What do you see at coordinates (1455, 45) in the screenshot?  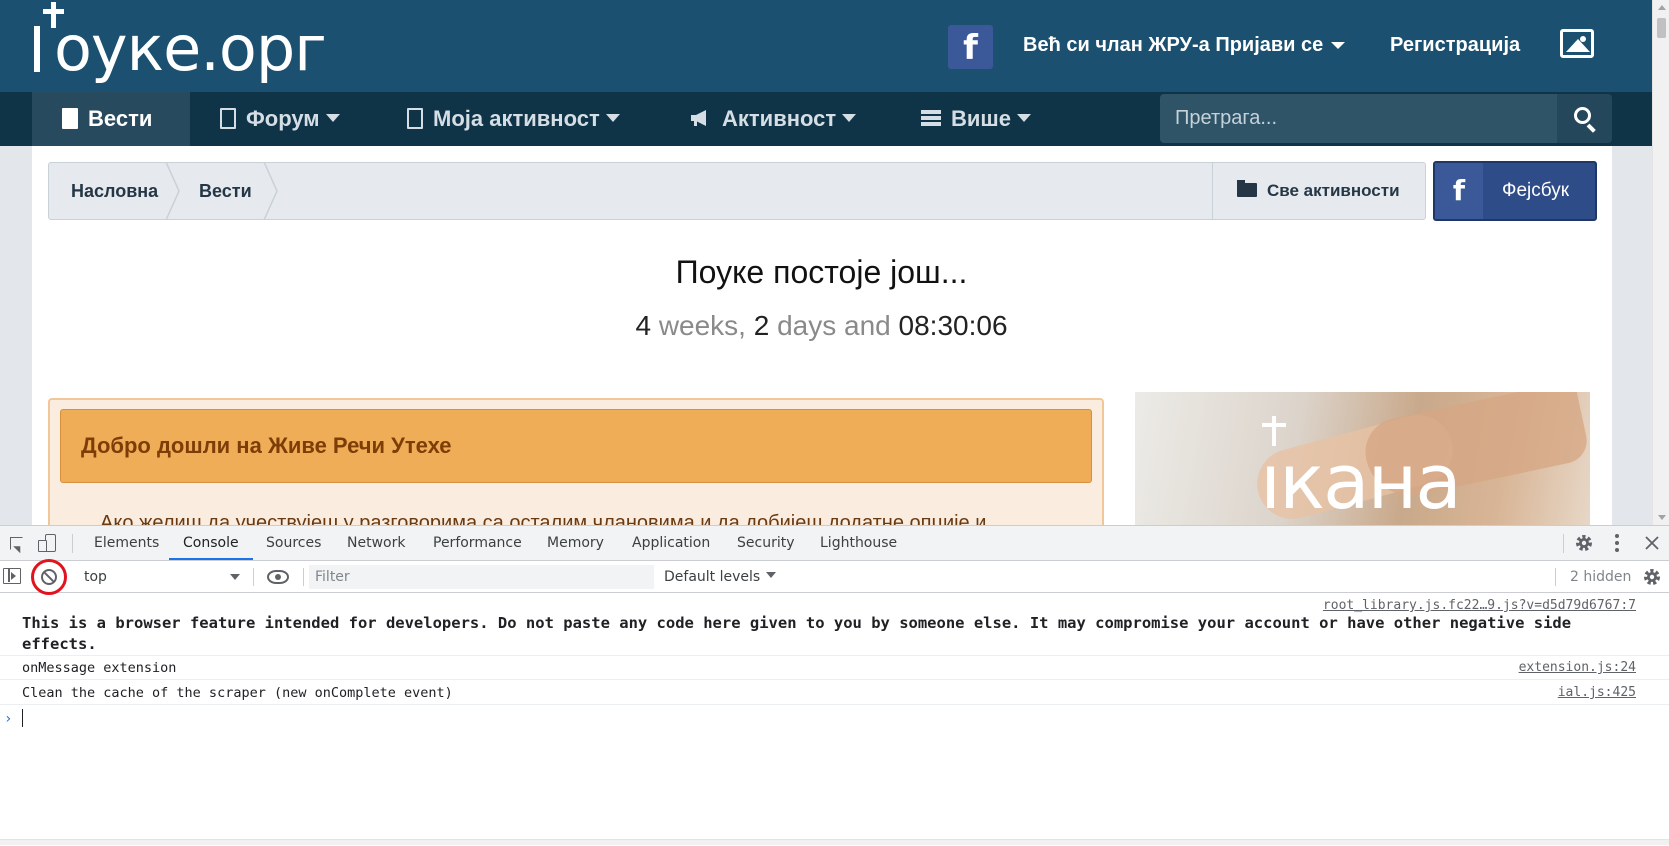 I see `register-link: Регистрација` at bounding box center [1455, 45].